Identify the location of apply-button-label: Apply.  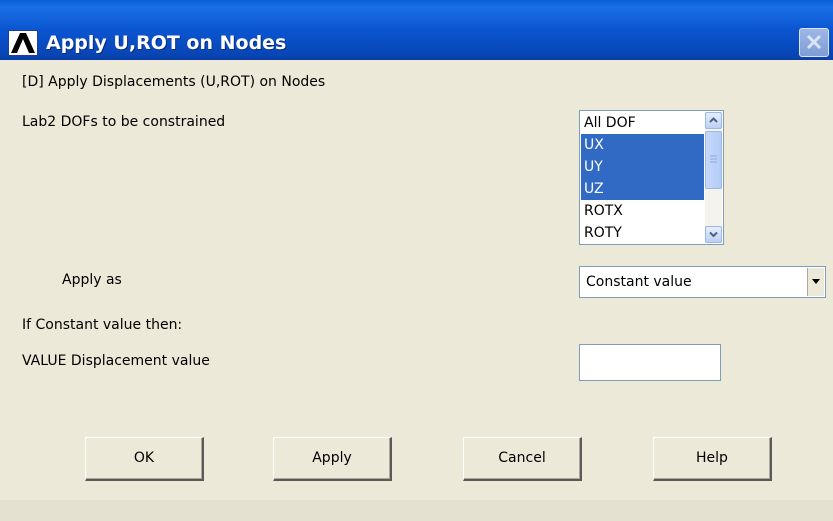
(332, 458).